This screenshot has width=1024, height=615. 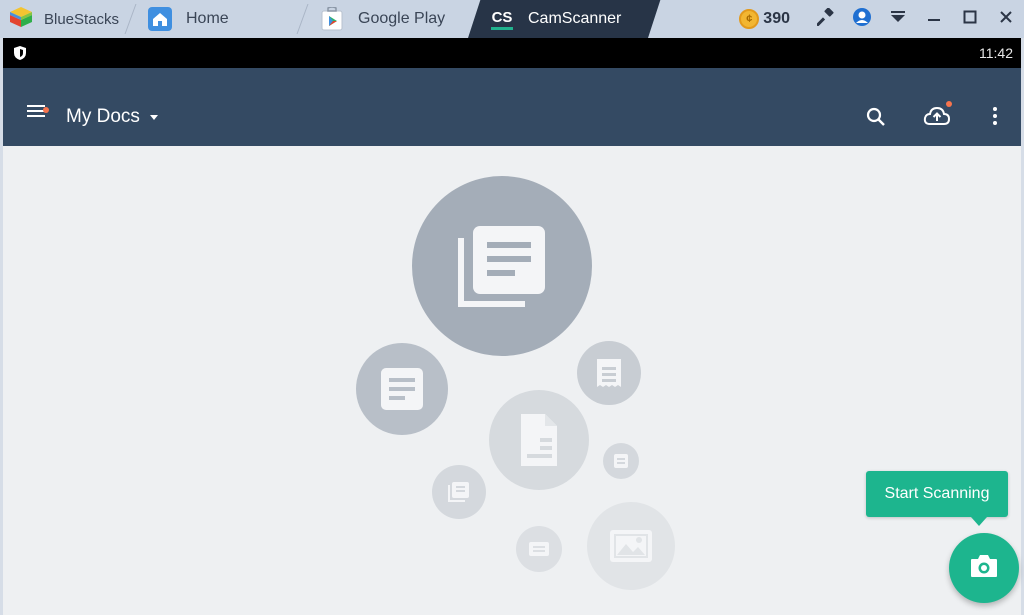 I want to click on start-scanning-tooltip: Start Scanning, so click(x=937, y=494).